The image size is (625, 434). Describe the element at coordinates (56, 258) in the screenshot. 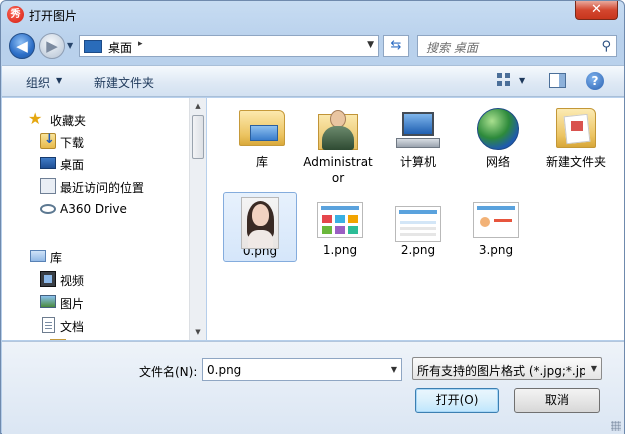

I see `sidebar-item-label: 库` at that location.